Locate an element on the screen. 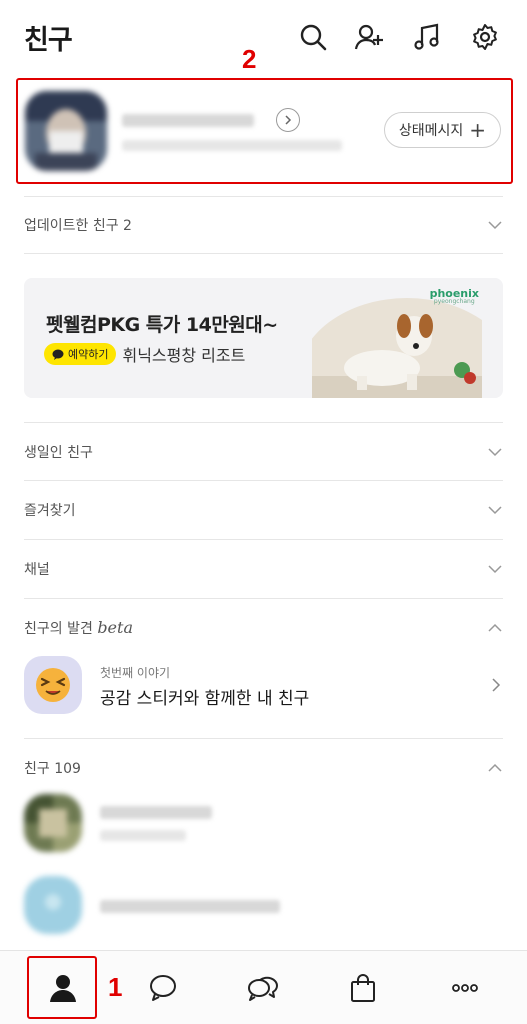  discover-item: 첫번째 이야기 공감 스티커와 함께한 내 친구 is located at coordinates (263, 686).